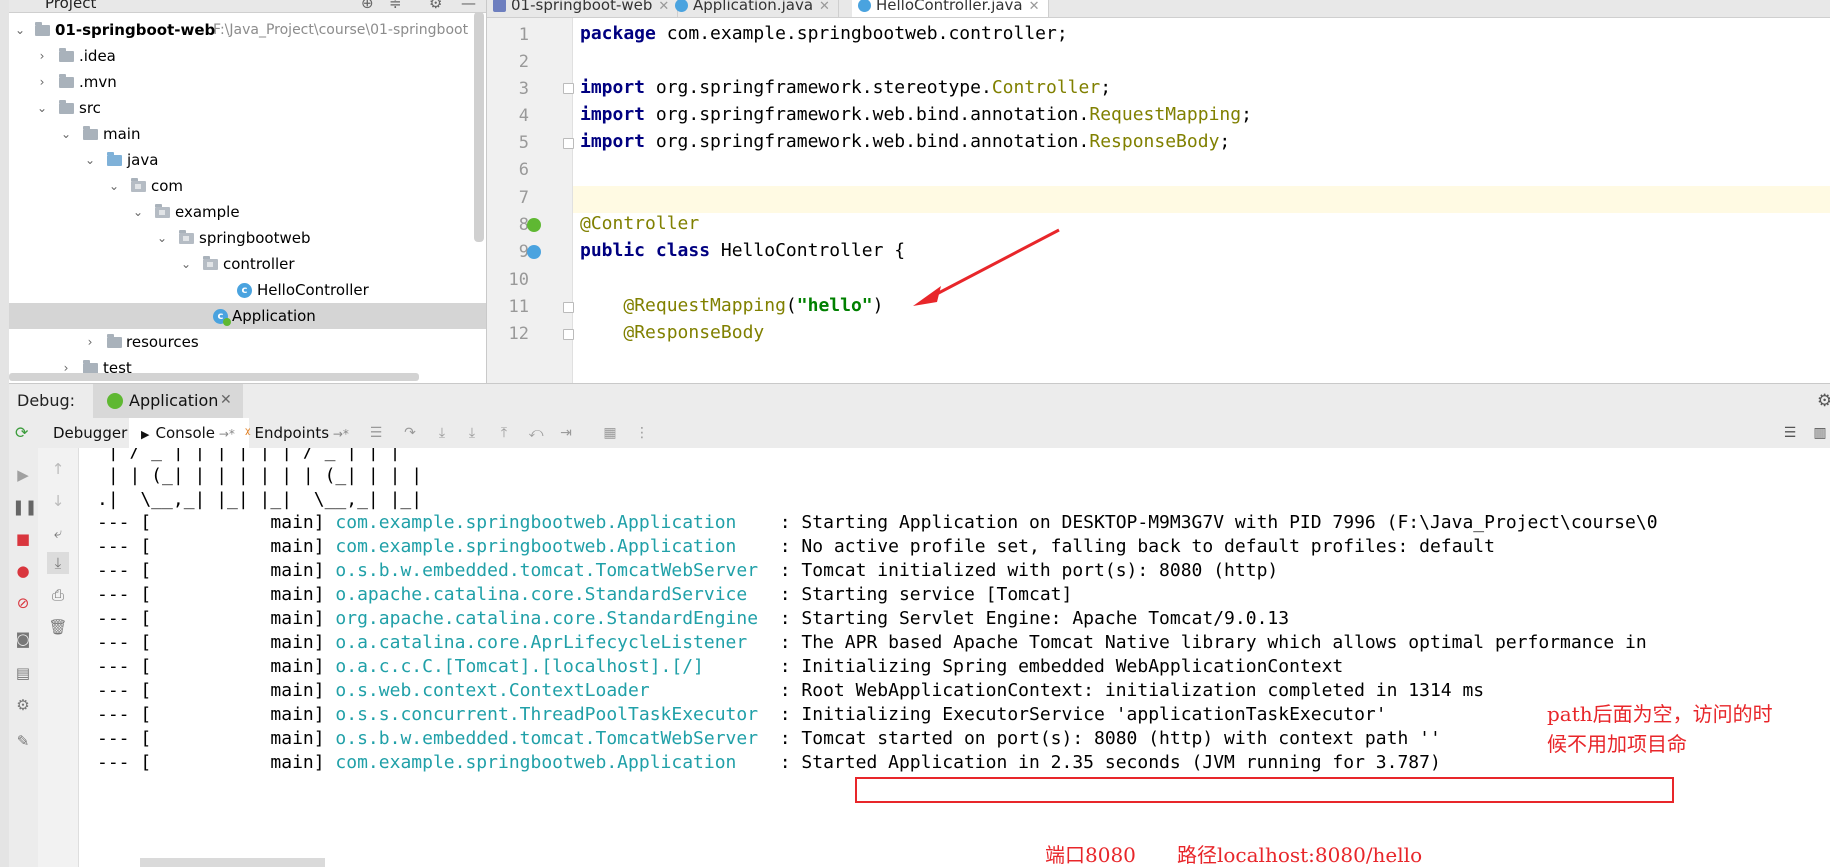 This screenshot has height=868, width=1830. Describe the element at coordinates (566, 433) in the screenshot. I see `run-to-cursor-icon: ⇥` at that location.